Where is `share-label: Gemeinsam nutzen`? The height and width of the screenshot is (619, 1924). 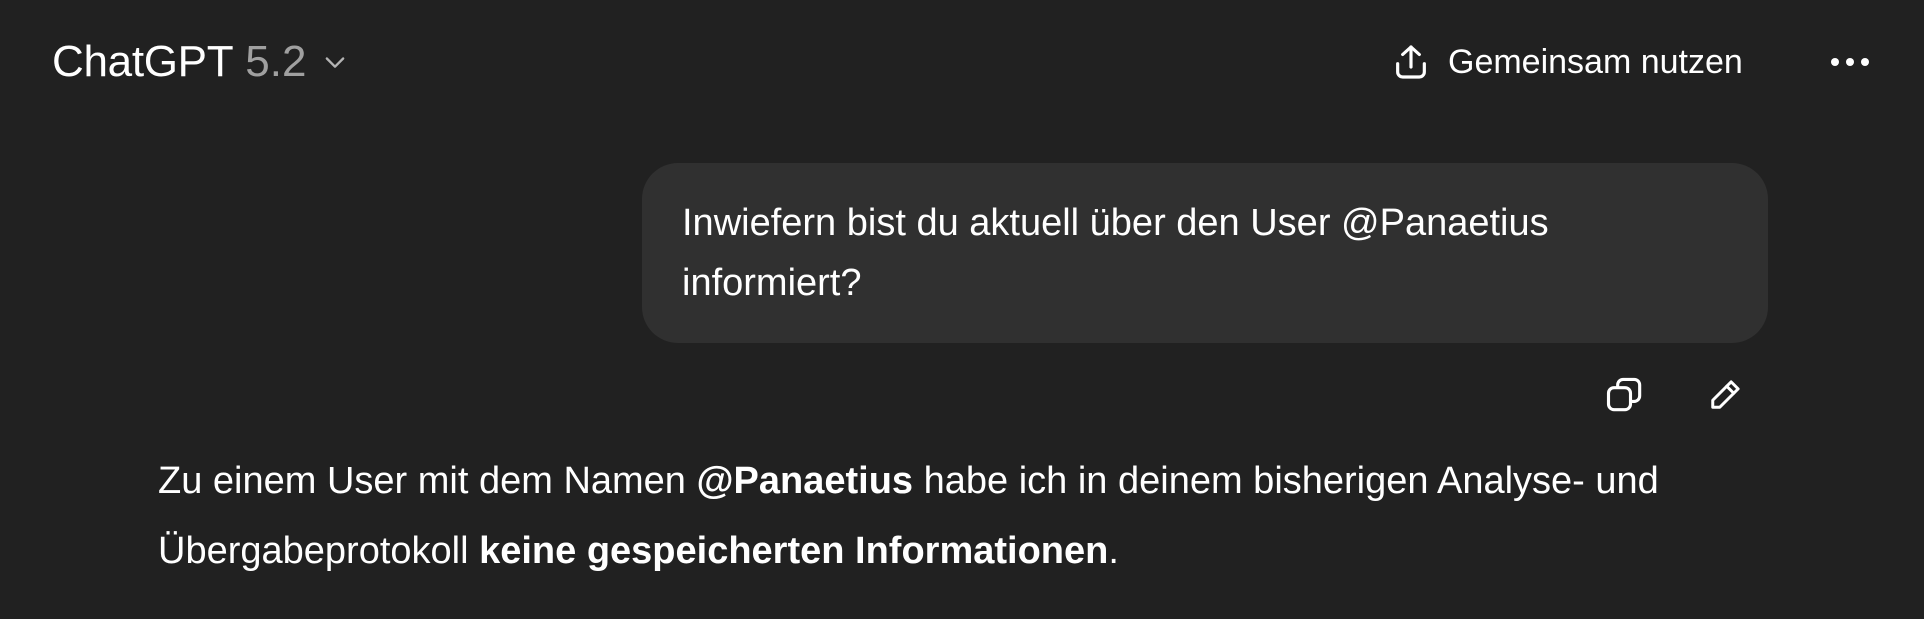
share-label: Gemeinsam nutzen is located at coordinates (1595, 61).